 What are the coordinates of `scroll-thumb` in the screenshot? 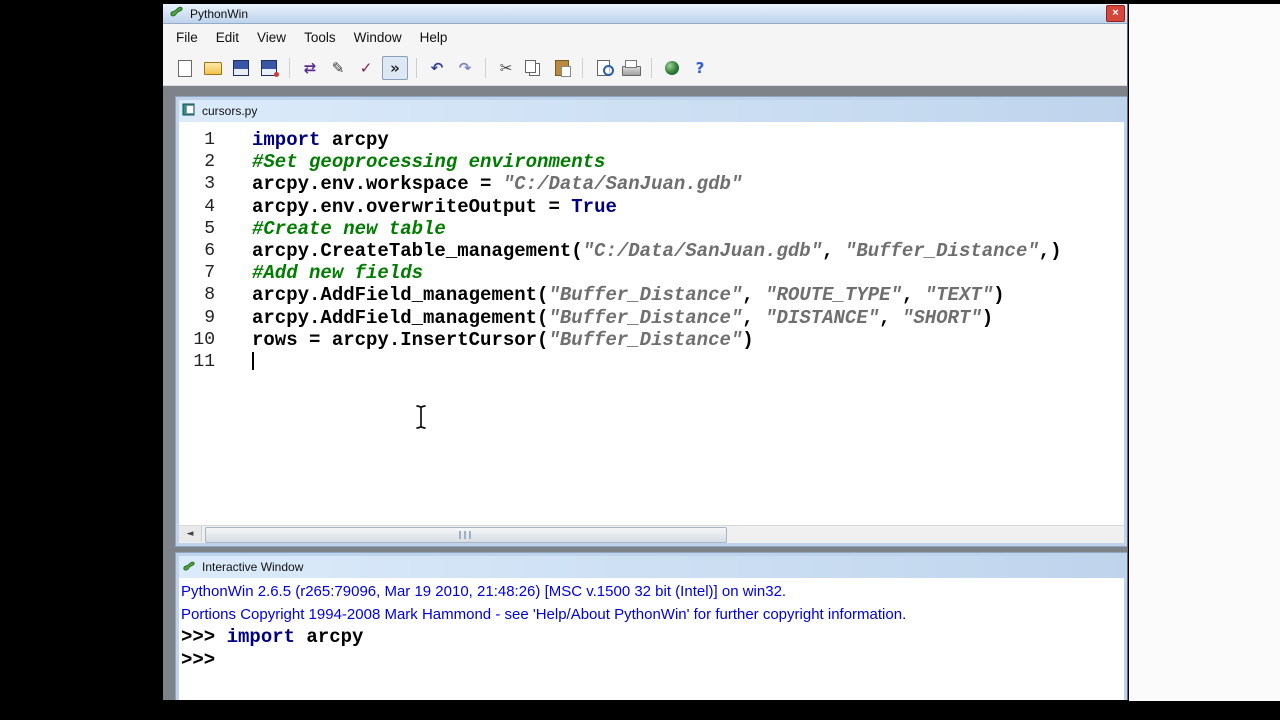 It's located at (466, 535).